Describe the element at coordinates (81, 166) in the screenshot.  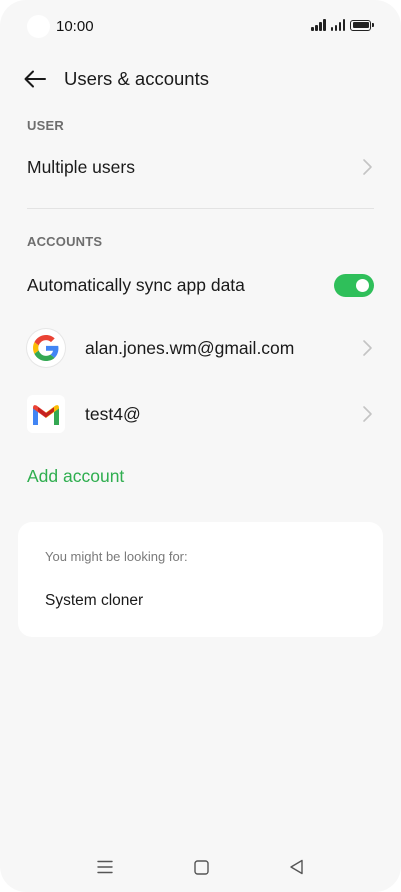
I see `multiple-users-label: Multiple users` at that location.